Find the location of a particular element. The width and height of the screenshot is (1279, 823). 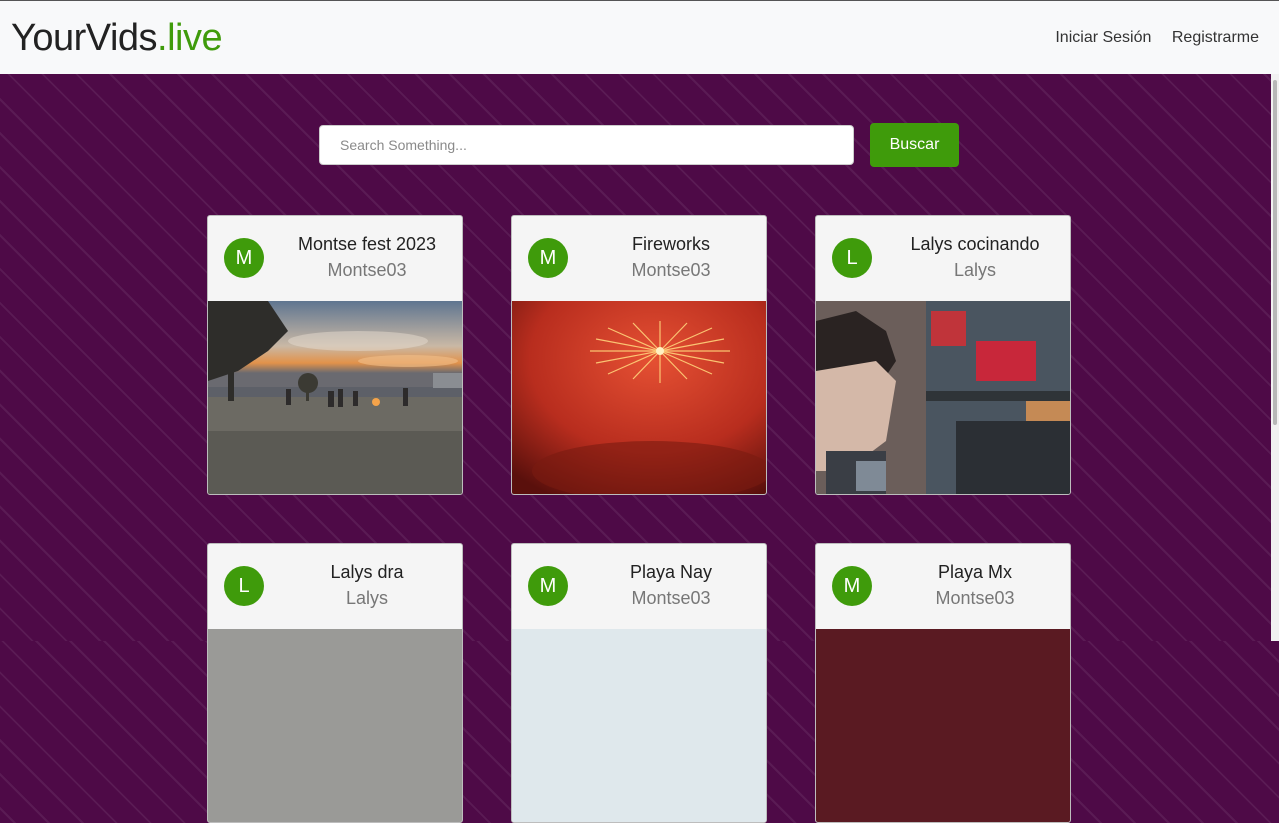

search-input is located at coordinates (586, 145).